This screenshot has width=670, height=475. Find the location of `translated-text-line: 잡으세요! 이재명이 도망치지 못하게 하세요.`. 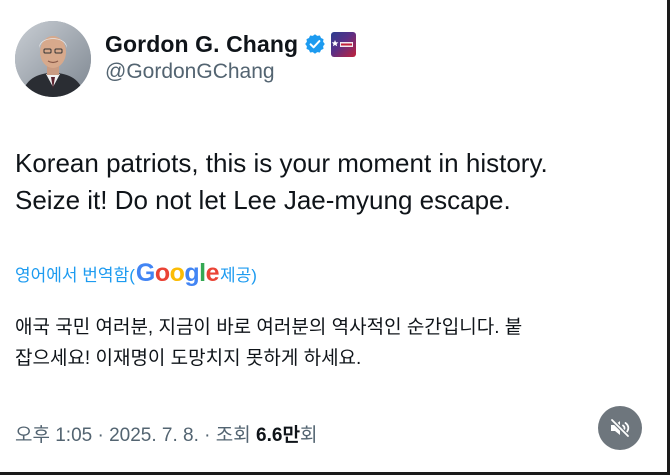

translated-text-line: 잡으세요! 이재명이 도망치지 못하게 하세요. is located at coordinates (188, 358).